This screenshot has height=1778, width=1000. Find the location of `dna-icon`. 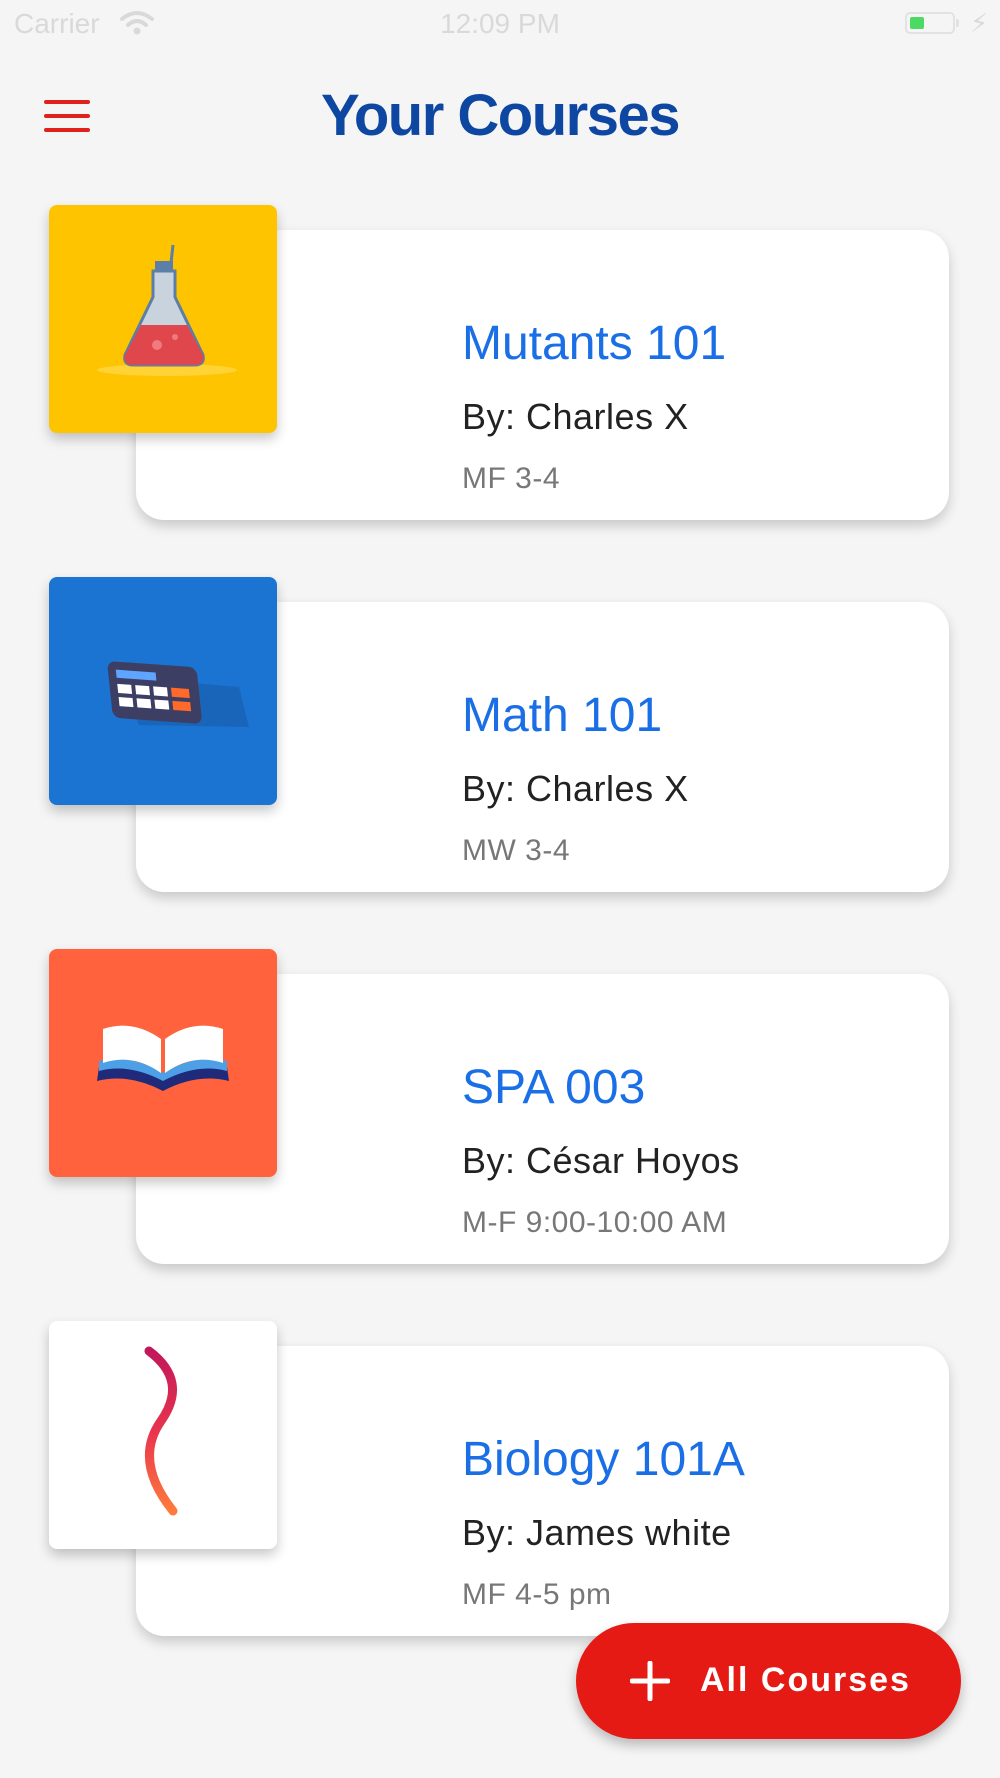

dna-icon is located at coordinates (162, 1431).